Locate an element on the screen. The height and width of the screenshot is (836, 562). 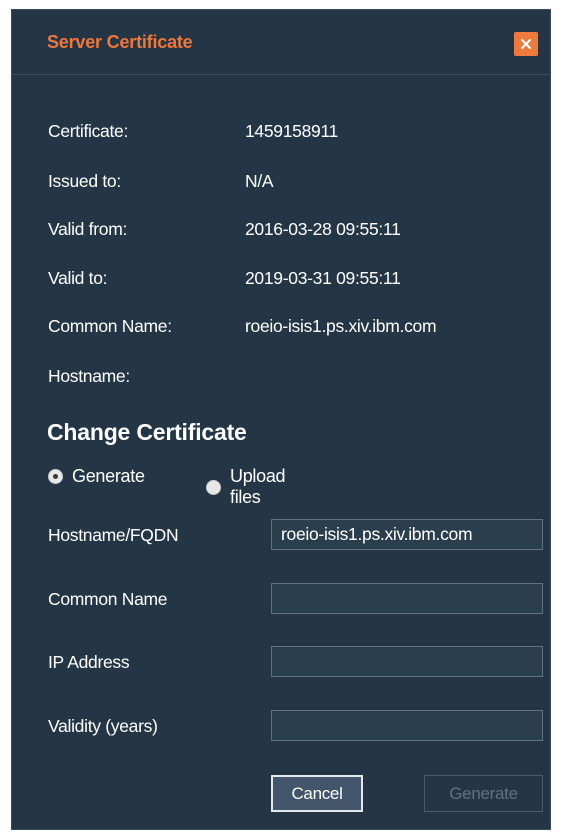
change-certificate-heading: Change Certificate is located at coordinates (147, 432).